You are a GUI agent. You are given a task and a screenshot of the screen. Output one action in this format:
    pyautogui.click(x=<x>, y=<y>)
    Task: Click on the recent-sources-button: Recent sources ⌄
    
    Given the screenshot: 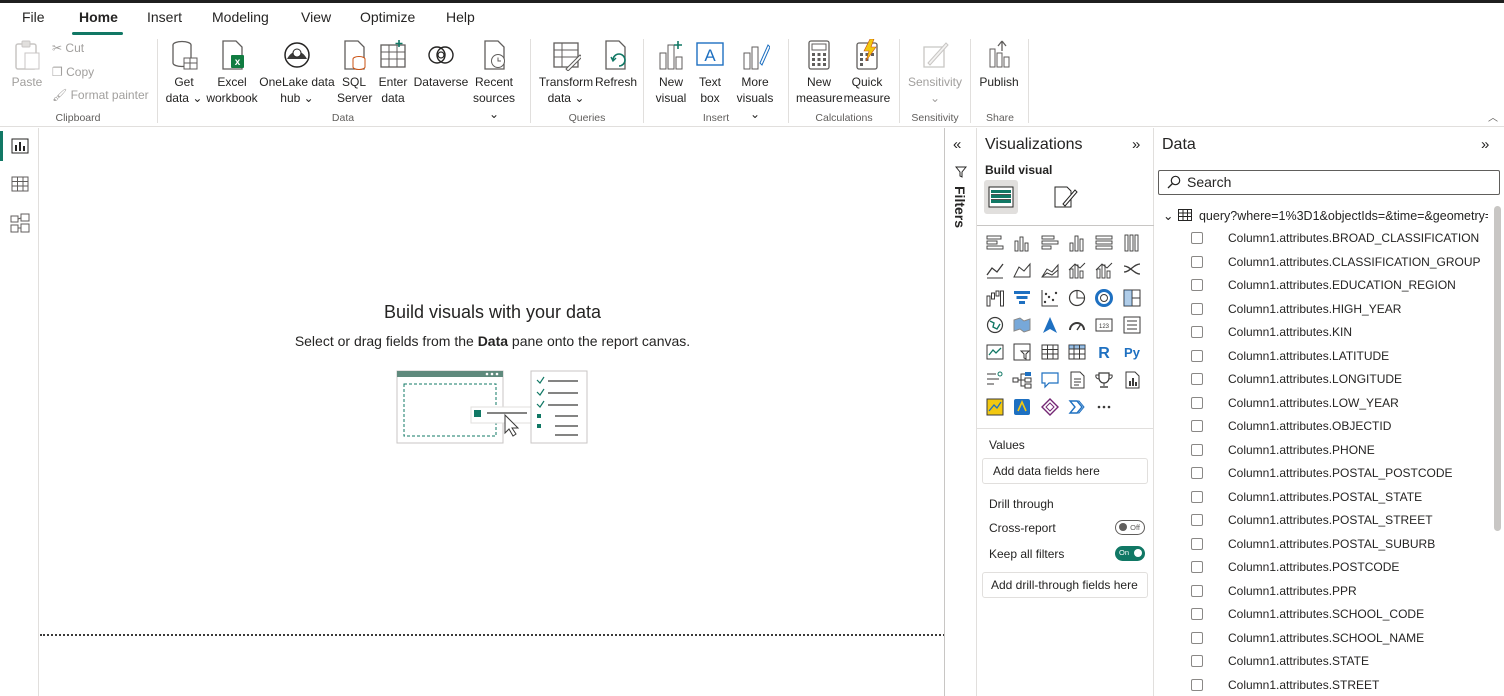 What is the action you would take?
    pyautogui.click(x=494, y=80)
    